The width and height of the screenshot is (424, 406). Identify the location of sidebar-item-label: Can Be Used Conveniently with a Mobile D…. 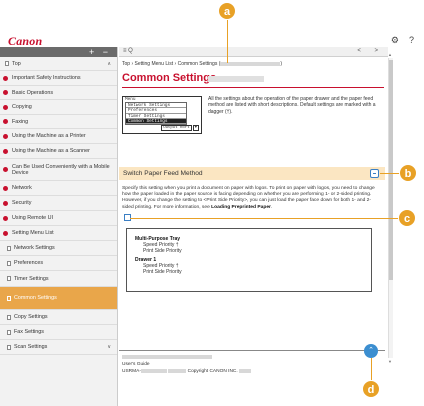
(61, 169).